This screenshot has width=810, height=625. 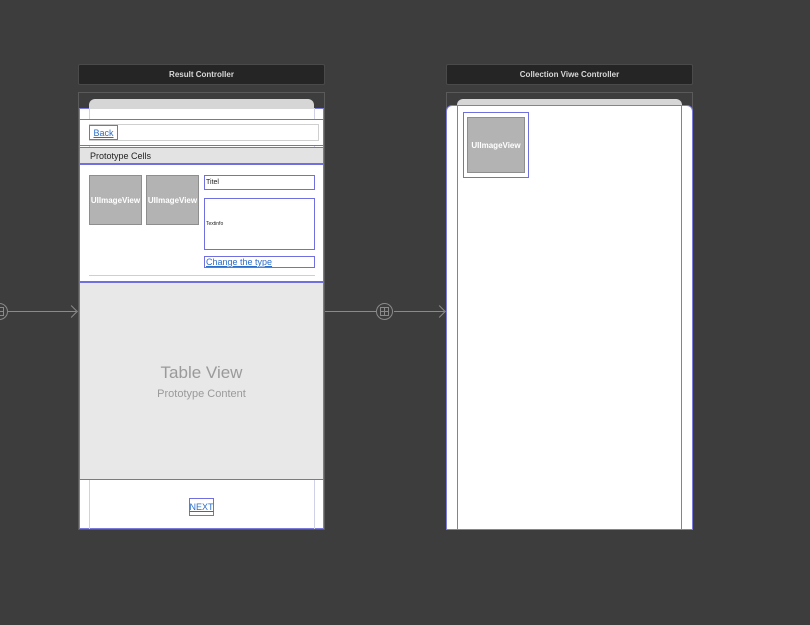 I want to click on collection-scene-title-text: Collection Viwe Controller, so click(x=569, y=74).